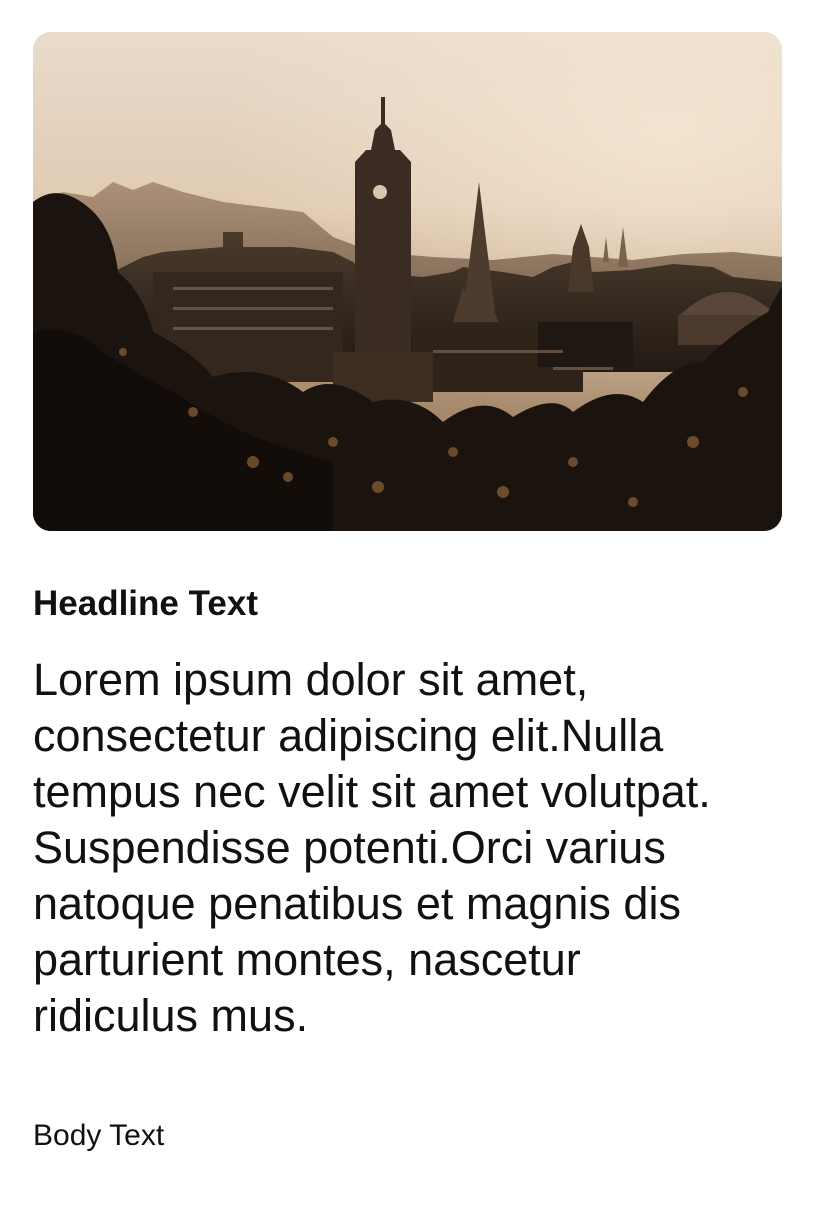 This screenshot has width=814, height=1219. Describe the element at coordinates (372, 791) in the screenshot. I see `lead-line: tempus nec velit sit amet volutpat.` at that location.